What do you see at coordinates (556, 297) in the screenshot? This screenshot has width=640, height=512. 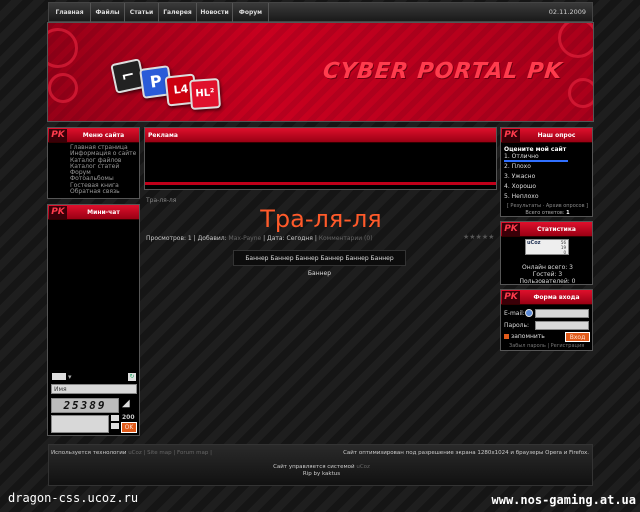 I see `block-title: Форма входа` at bounding box center [556, 297].